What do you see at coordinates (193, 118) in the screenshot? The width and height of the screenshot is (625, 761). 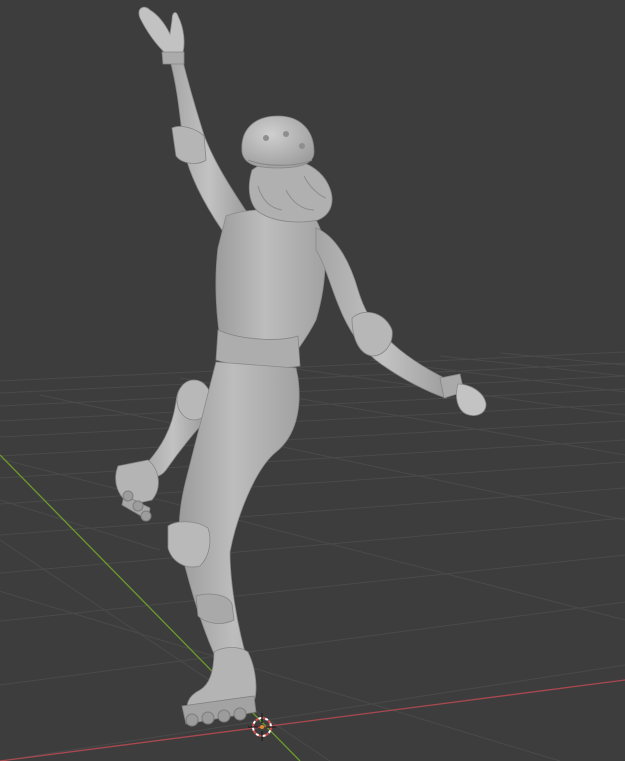 I see `raised-arm` at bounding box center [193, 118].